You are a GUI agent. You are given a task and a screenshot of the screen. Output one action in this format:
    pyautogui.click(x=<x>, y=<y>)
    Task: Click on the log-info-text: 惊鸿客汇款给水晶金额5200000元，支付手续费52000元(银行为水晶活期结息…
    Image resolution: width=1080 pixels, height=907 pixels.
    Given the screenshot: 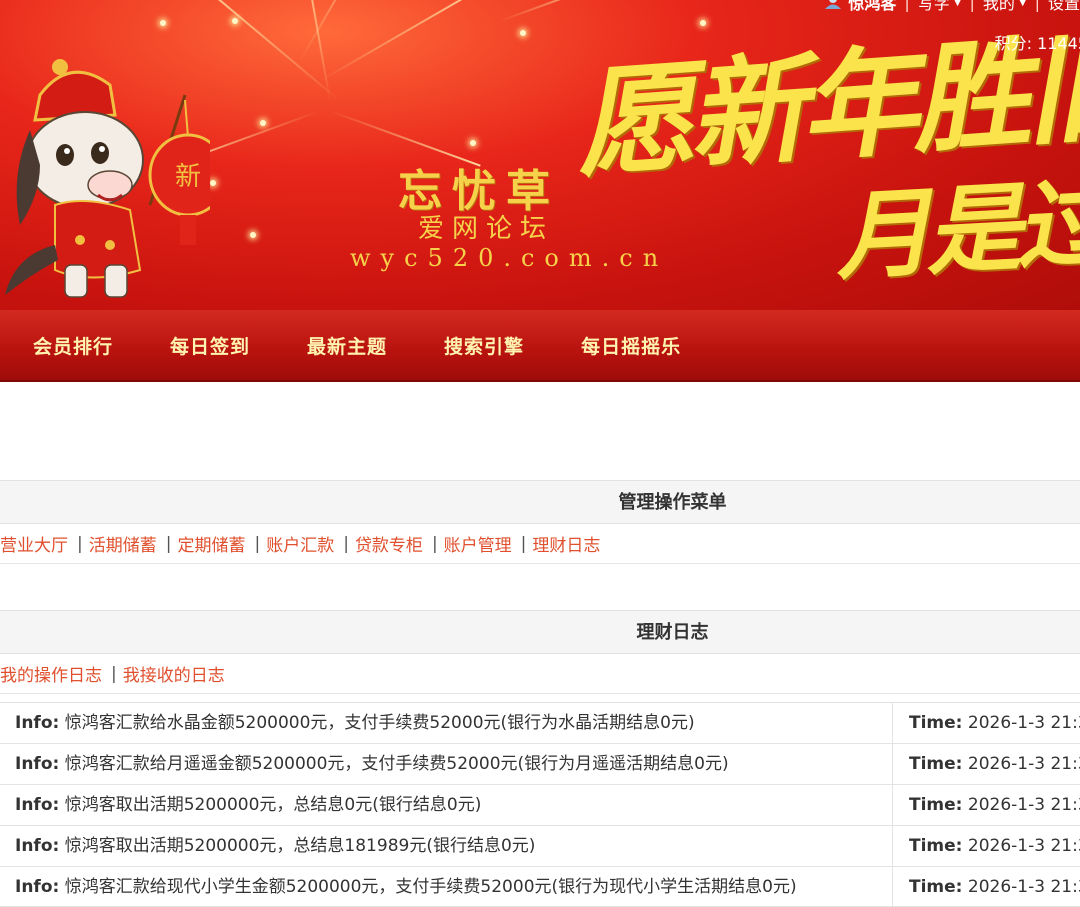 What is the action you would take?
    pyautogui.click(x=379, y=723)
    